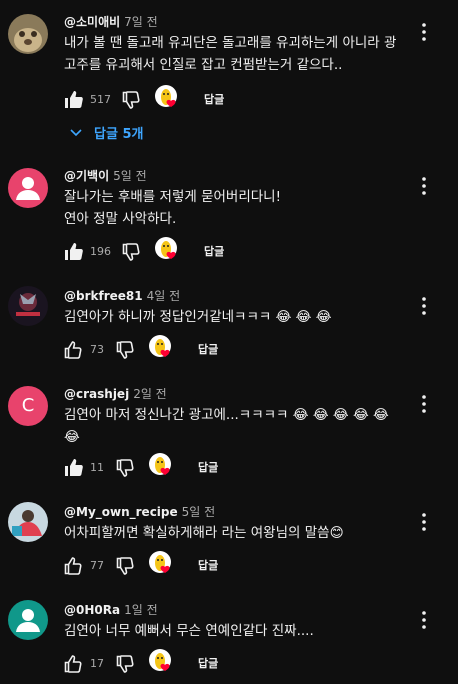 The width and height of the screenshot is (458, 684). I want to click on comment-time: 2일 전, so click(150, 394).